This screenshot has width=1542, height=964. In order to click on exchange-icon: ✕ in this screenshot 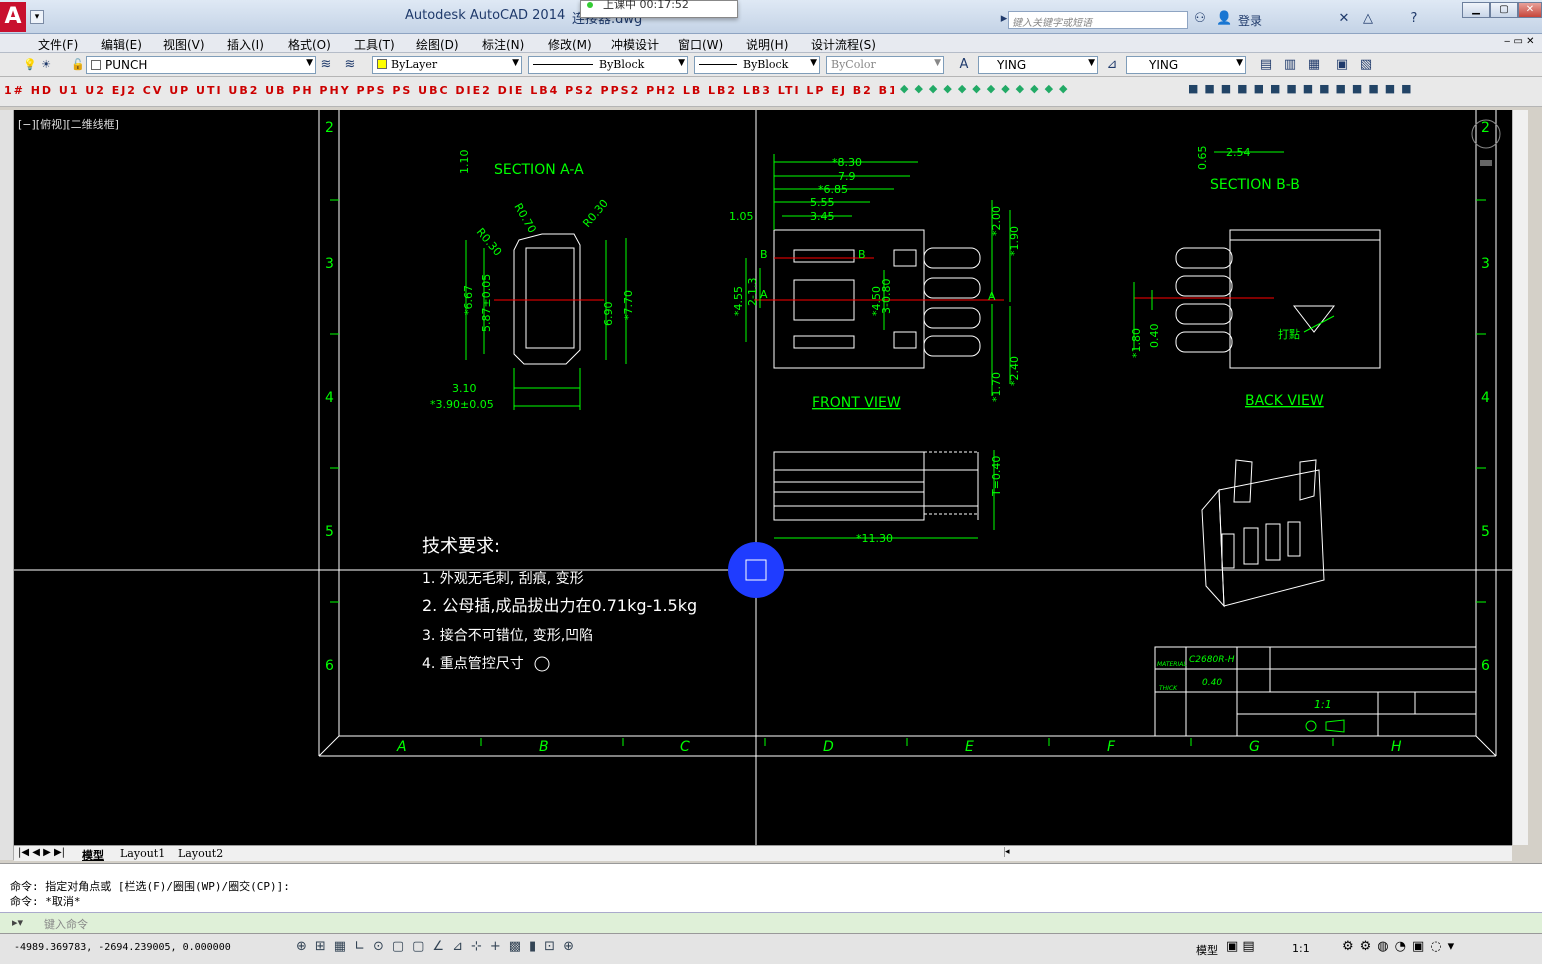, I will do `click(1344, 19)`.